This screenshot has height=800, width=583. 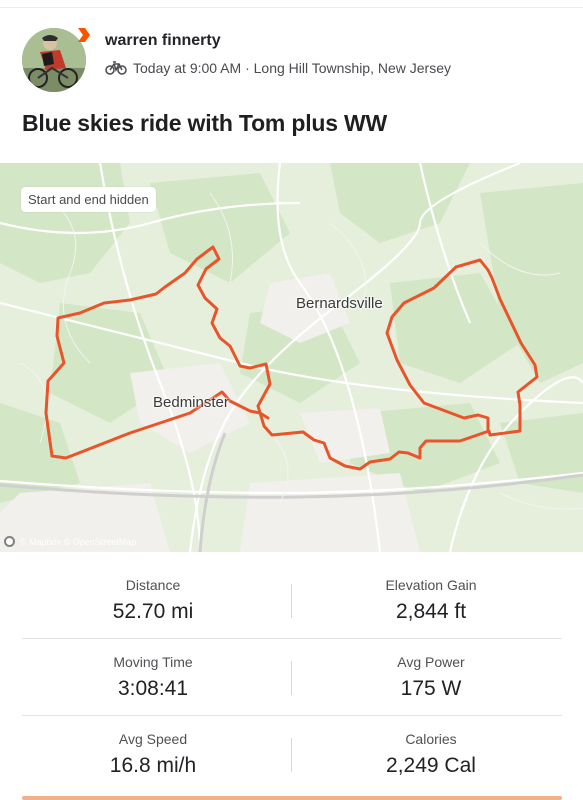 I want to click on stat-value: 2,249 Cal, so click(x=431, y=765).